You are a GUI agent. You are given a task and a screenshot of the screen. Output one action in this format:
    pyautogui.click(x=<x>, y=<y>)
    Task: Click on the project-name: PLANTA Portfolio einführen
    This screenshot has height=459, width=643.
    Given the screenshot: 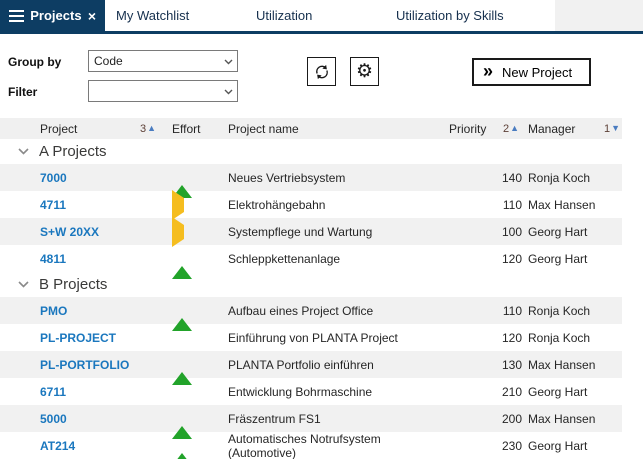 What is the action you would take?
    pyautogui.click(x=301, y=364)
    